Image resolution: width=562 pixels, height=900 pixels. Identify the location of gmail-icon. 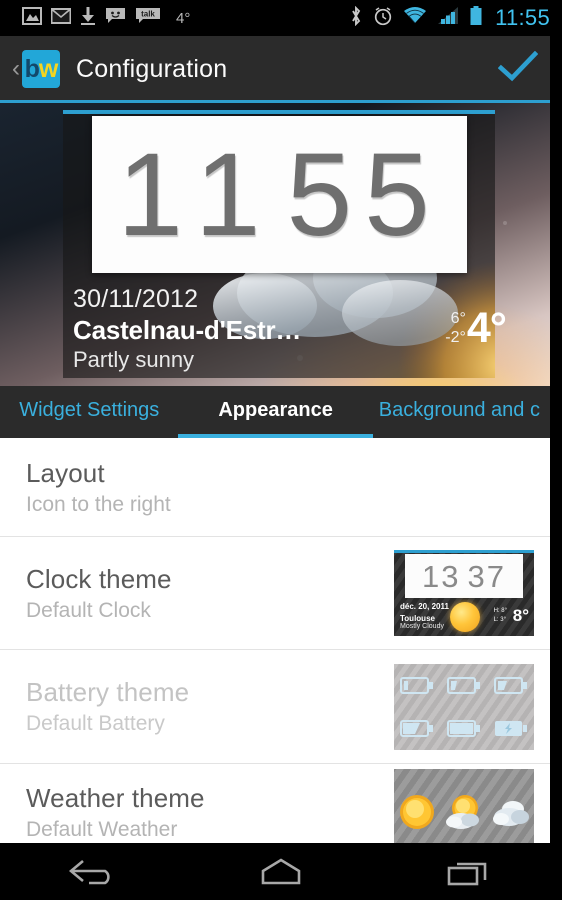
(61, 18).